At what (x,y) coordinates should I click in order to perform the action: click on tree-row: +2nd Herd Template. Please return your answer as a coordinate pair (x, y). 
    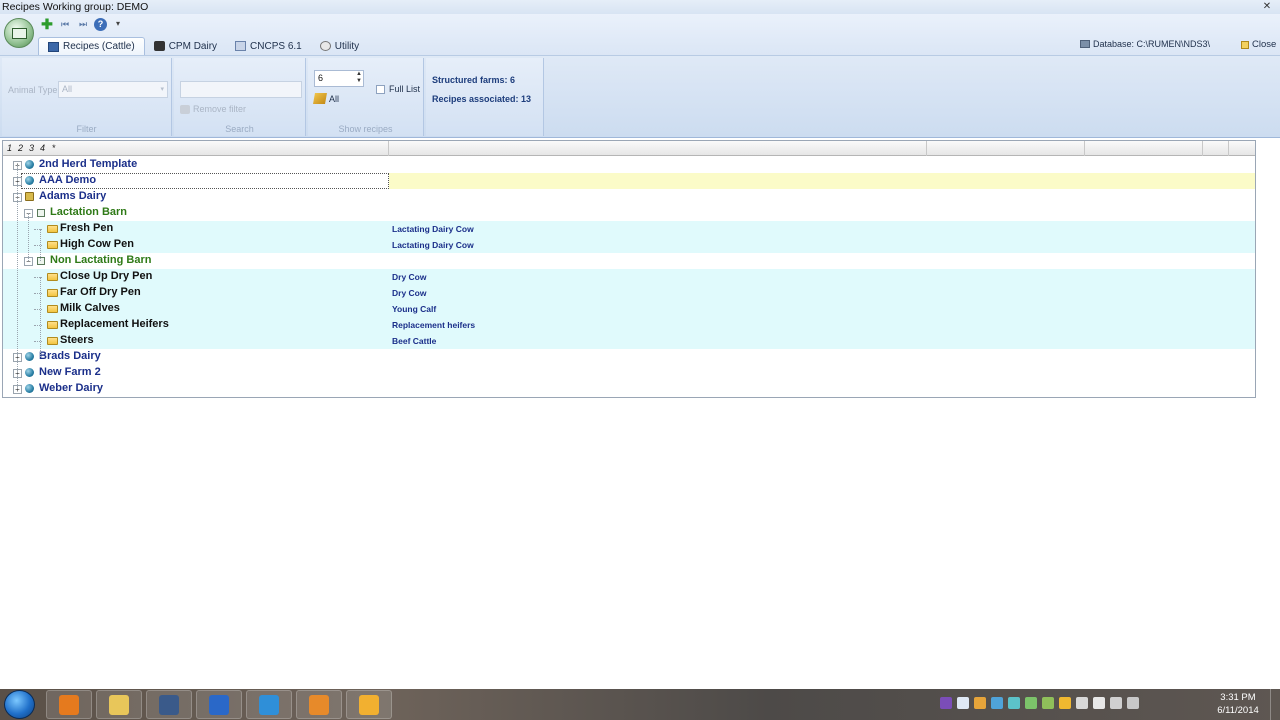
    Looking at the image, I should click on (629, 165).